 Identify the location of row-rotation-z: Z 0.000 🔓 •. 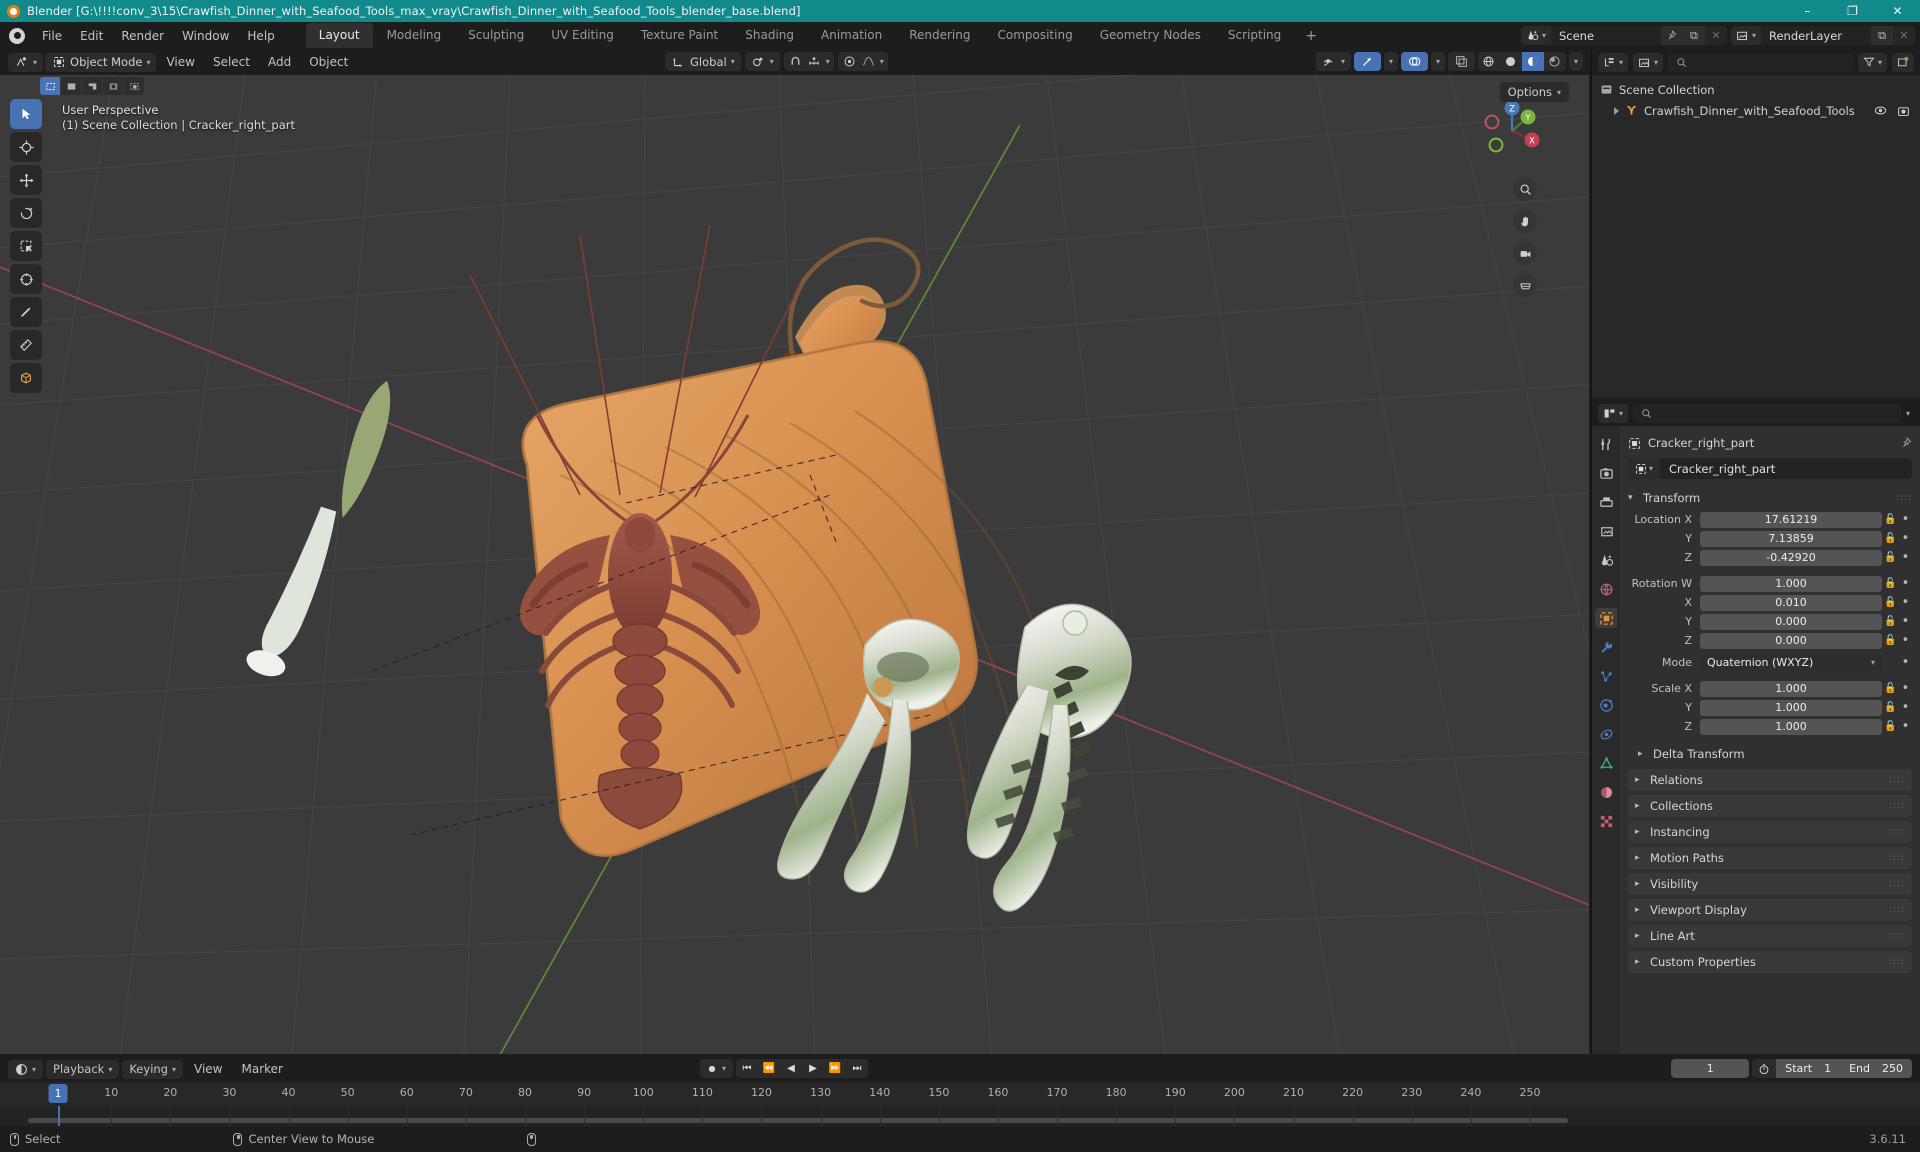
(1770, 640).